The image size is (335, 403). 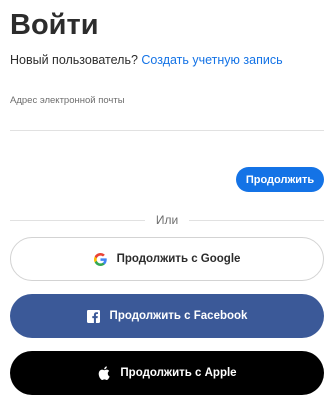 What do you see at coordinates (211, 60) in the screenshot?
I see `create-account-link: Создать учетную запись` at bounding box center [211, 60].